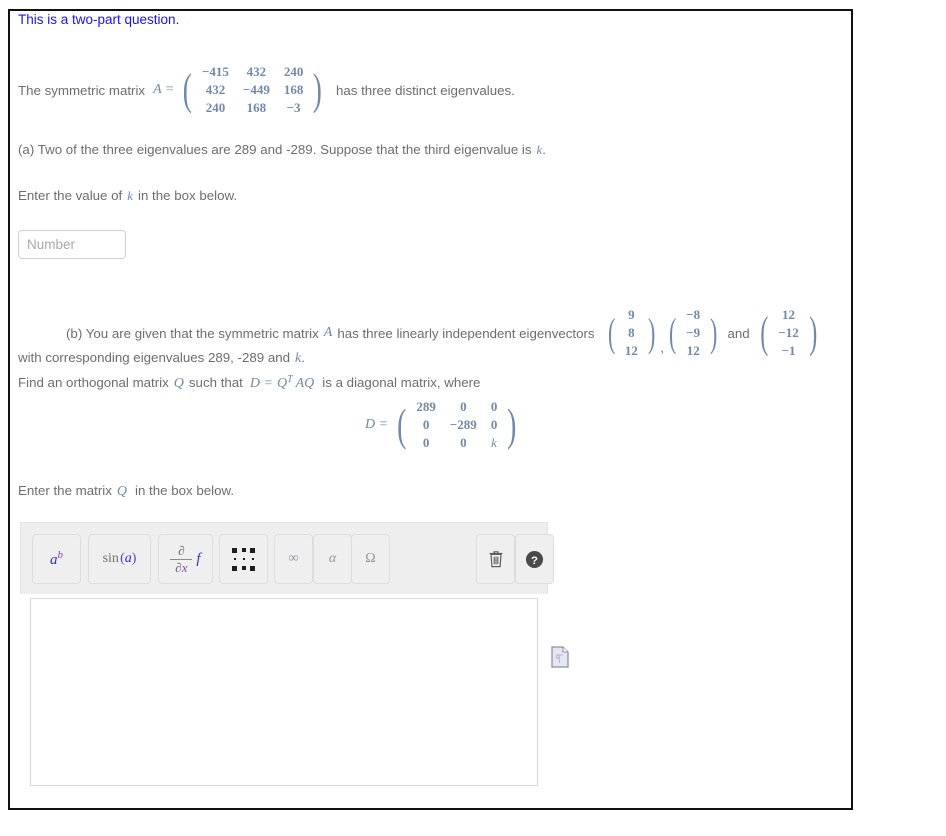  Describe the element at coordinates (401, 382) in the screenshot. I see `find-after: is a diagonal matrix, where` at that location.